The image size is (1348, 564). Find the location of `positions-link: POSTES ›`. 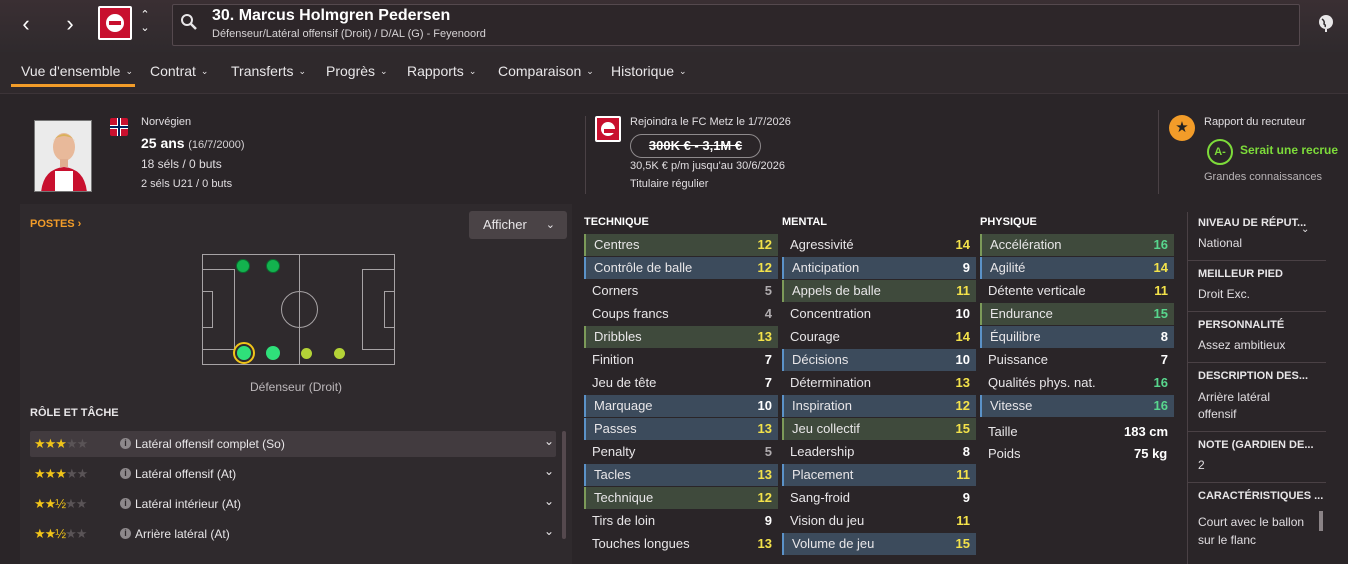

positions-link: POSTES › is located at coordinates (55, 224).